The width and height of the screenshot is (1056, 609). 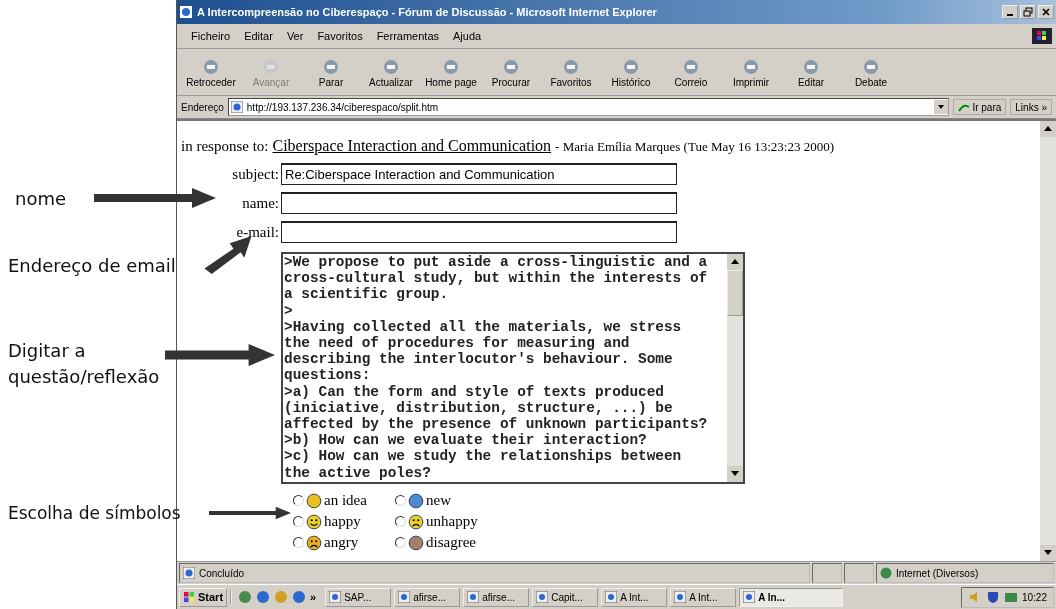 What do you see at coordinates (571, 72) in the screenshot?
I see `toolbar-button: Favoritos` at bounding box center [571, 72].